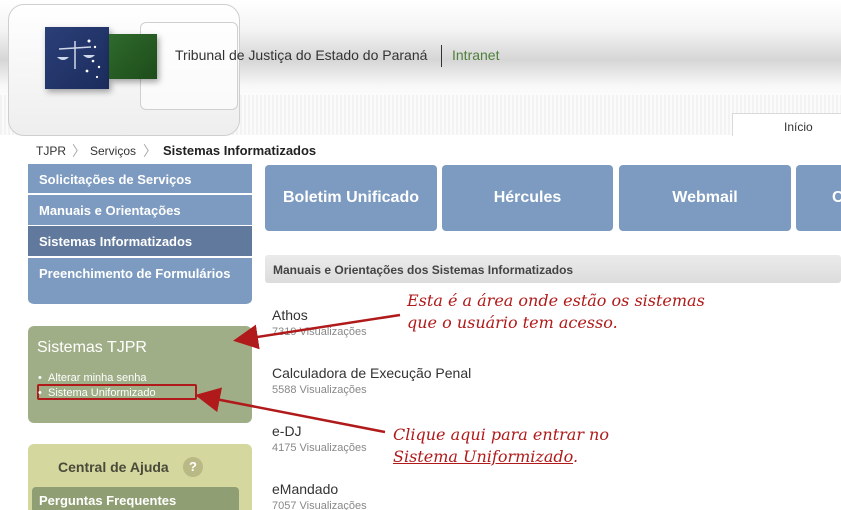  Describe the element at coordinates (140, 477) in the screenshot. I see `central-ajuda-panel: Central de Ajuda ? Perguntas Frequentes` at that location.